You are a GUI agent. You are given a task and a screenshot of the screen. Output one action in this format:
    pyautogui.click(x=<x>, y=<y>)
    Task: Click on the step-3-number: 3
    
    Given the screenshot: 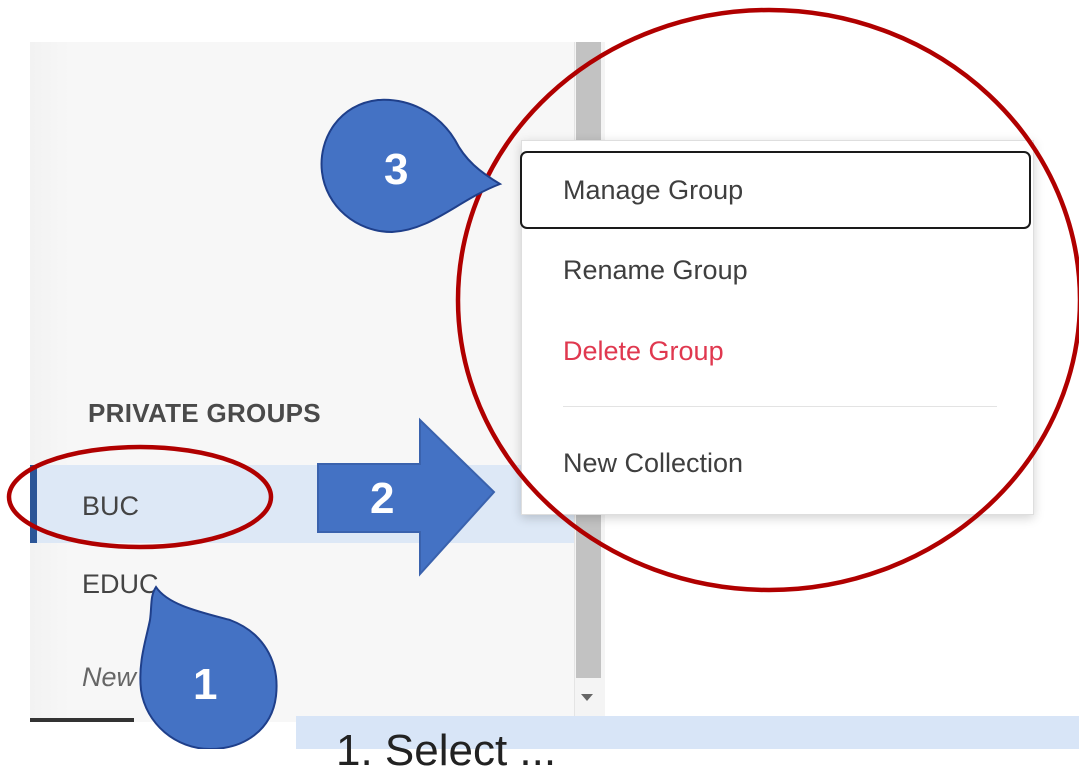 What is the action you would take?
    pyautogui.click(x=396, y=169)
    